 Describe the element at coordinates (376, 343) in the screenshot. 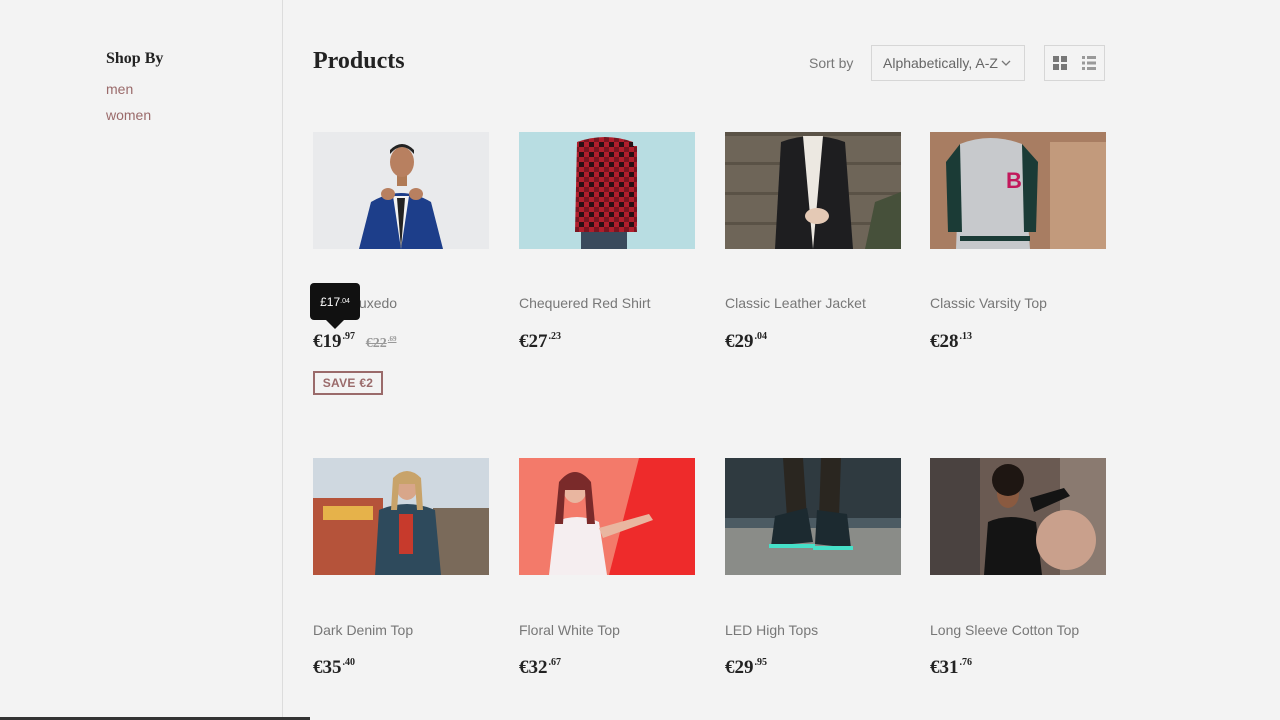

I see `price-original-main: €22` at that location.